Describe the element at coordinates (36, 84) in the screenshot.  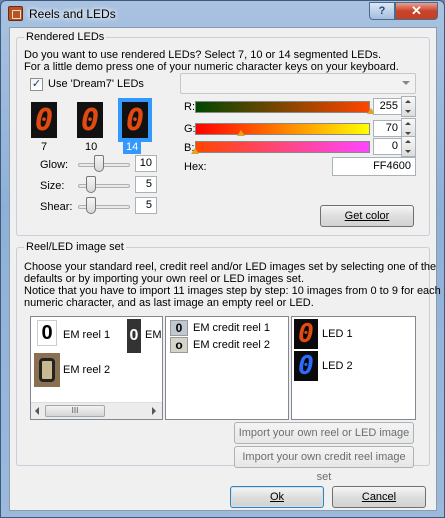
I see `use-dream7-checkbox: ✓` at that location.